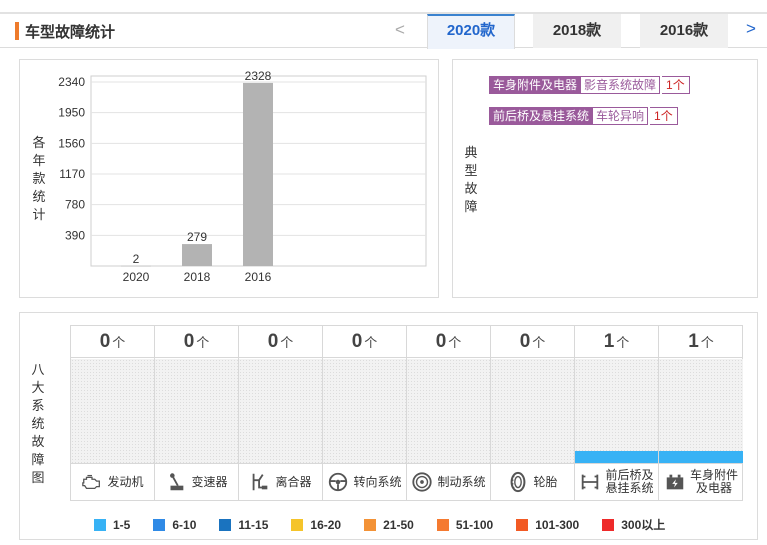 The image size is (767, 545). Describe the element at coordinates (197, 237) in the screenshot. I see `bar-value-label: 279` at that location.